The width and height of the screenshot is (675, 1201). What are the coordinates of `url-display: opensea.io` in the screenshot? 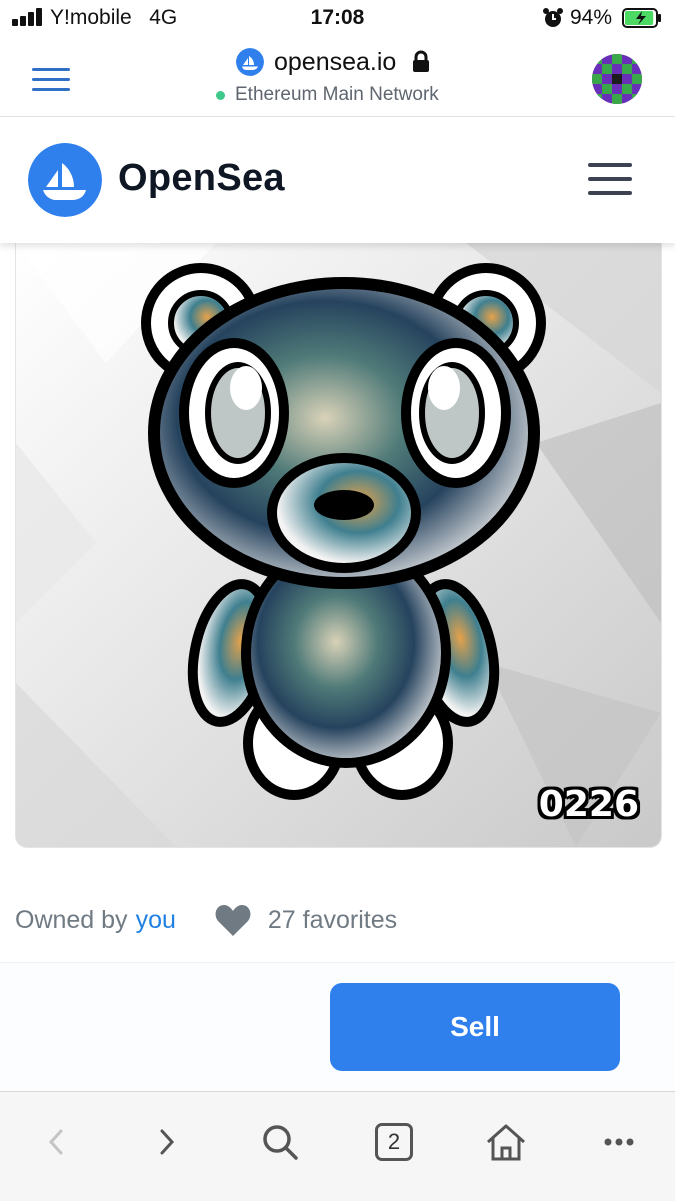 It's located at (333, 62).